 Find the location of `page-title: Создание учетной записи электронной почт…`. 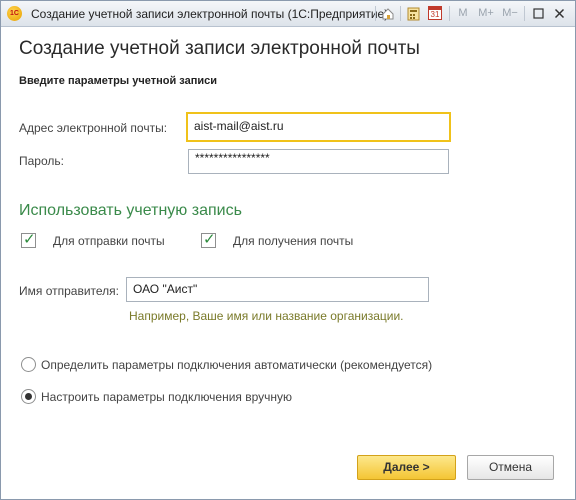

page-title: Создание учетной записи электронной почт… is located at coordinates (219, 48).